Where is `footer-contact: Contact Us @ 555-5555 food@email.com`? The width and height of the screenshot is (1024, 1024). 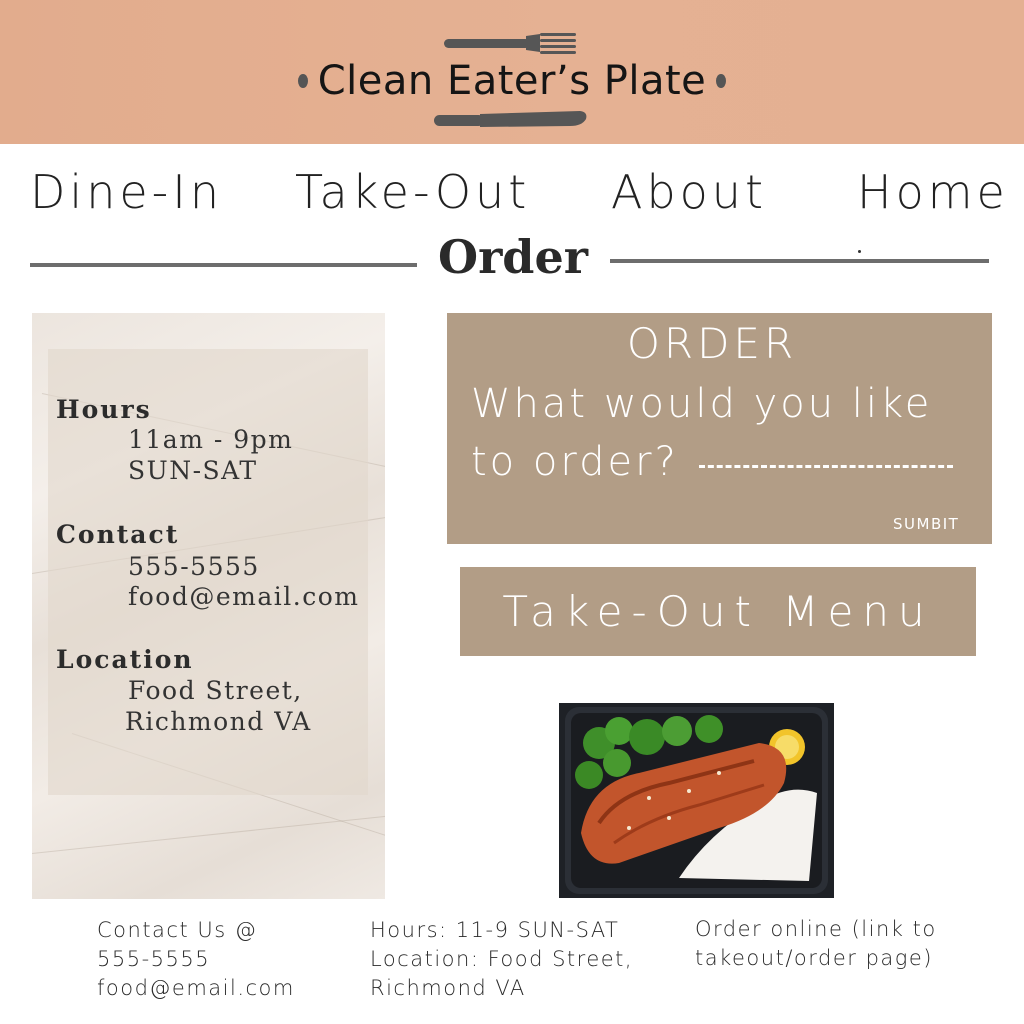
footer-contact: Contact Us @ 555-5555 food@email.com is located at coordinates (196, 959).